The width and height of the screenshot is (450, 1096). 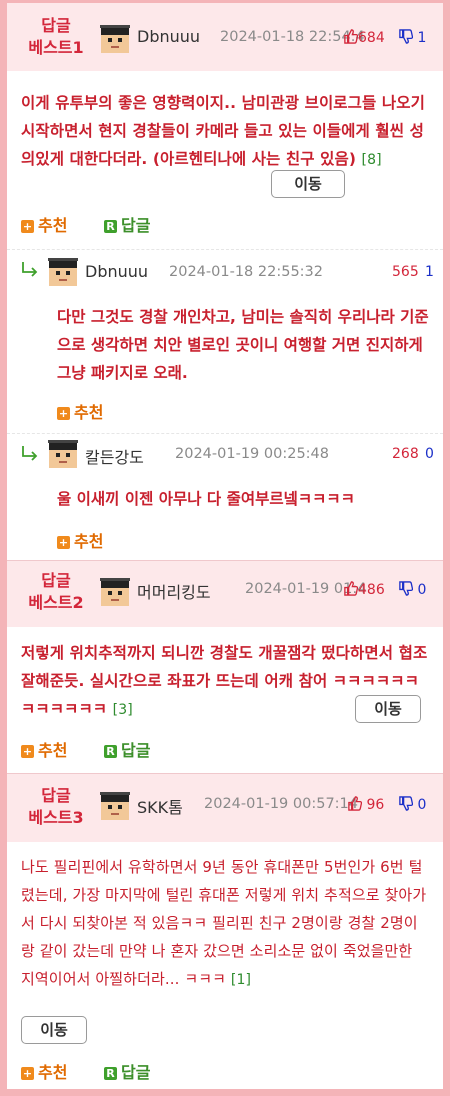 What do you see at coordinates (405, 272) in the screenshot?
I see `upvote-count: 565` at bounding box center [405, 272].